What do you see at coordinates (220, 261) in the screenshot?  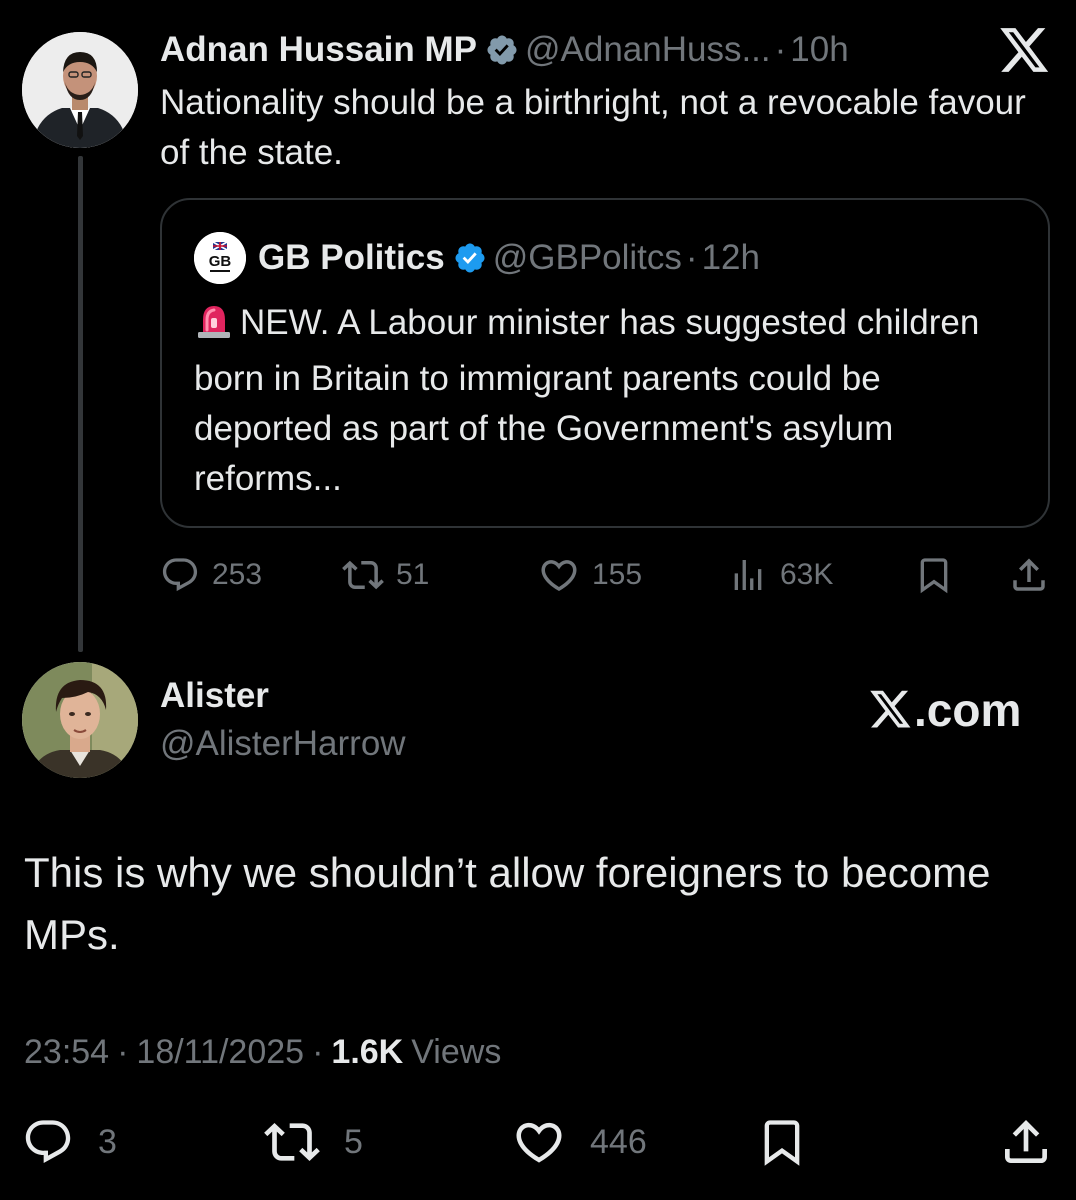 I see `gb-avatar-text: GB` at bounding box center [220, 261].